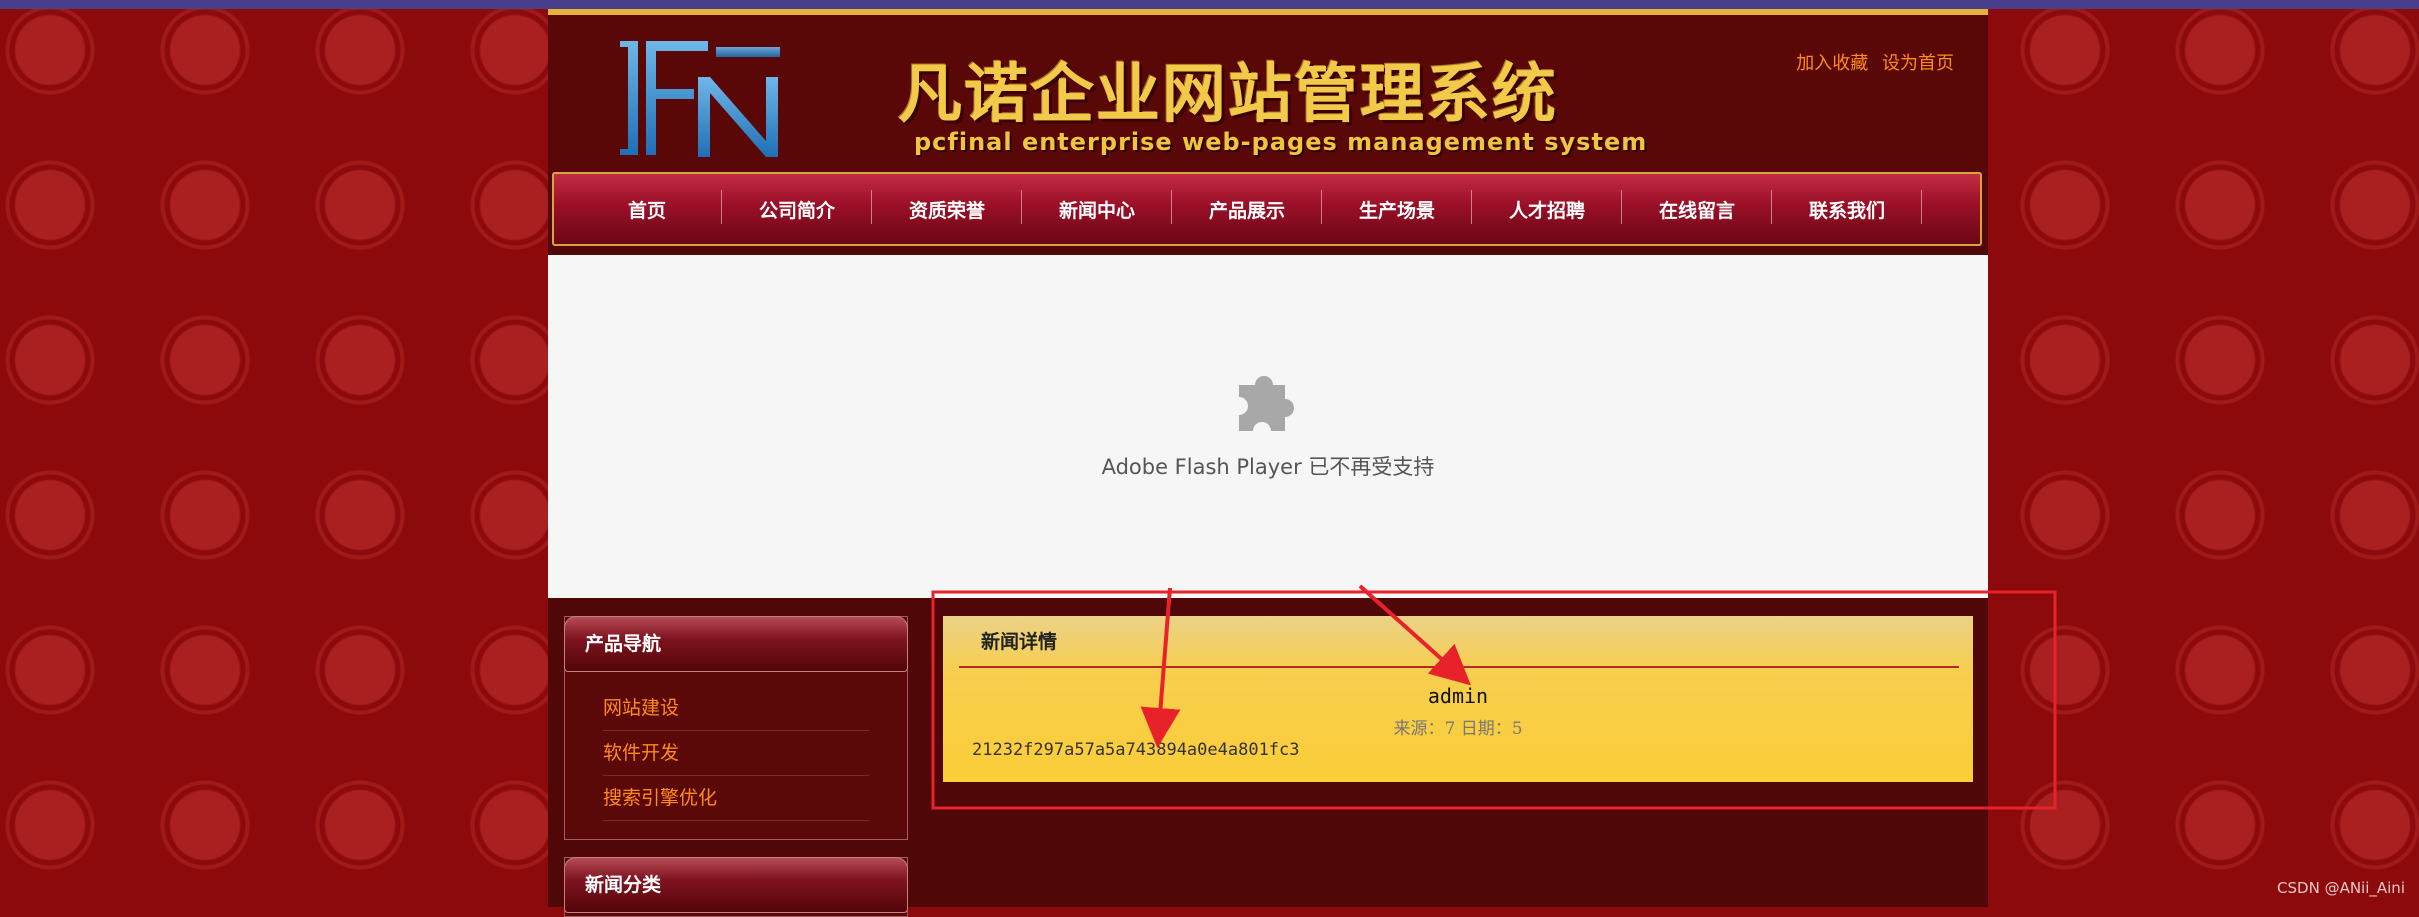 The image size is (2419, 917). I want to click on flash-unsupported-message: Adobe Flash Player 已不再受支持, so click(1268, 467).